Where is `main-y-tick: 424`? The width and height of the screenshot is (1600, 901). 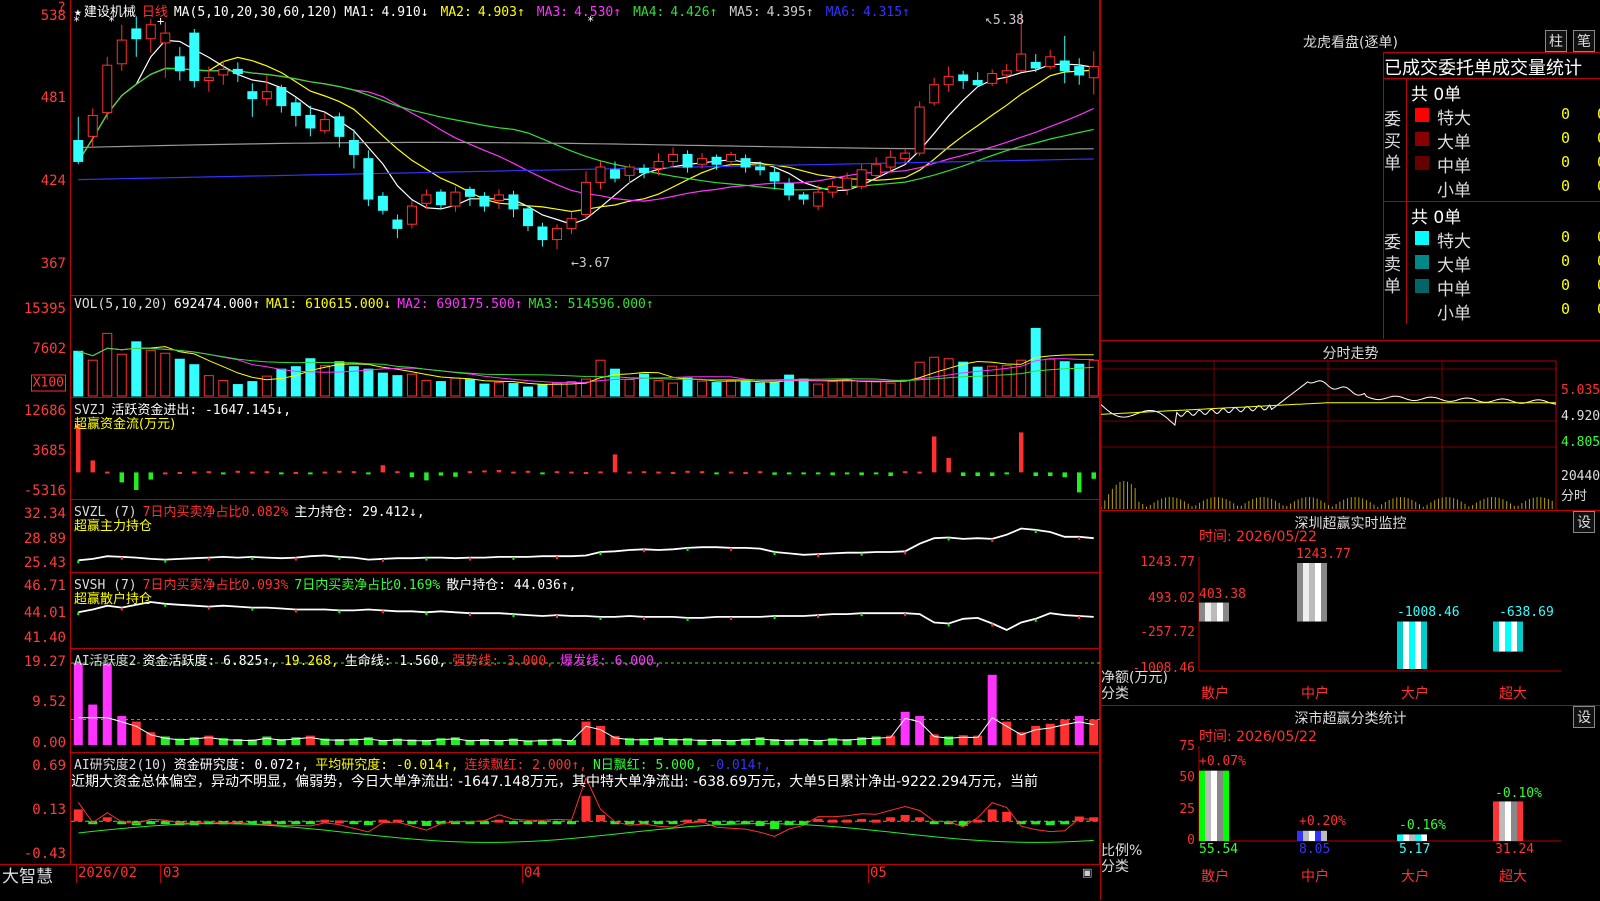 main-y-tick: 424 is located at coordinates (53, 181).